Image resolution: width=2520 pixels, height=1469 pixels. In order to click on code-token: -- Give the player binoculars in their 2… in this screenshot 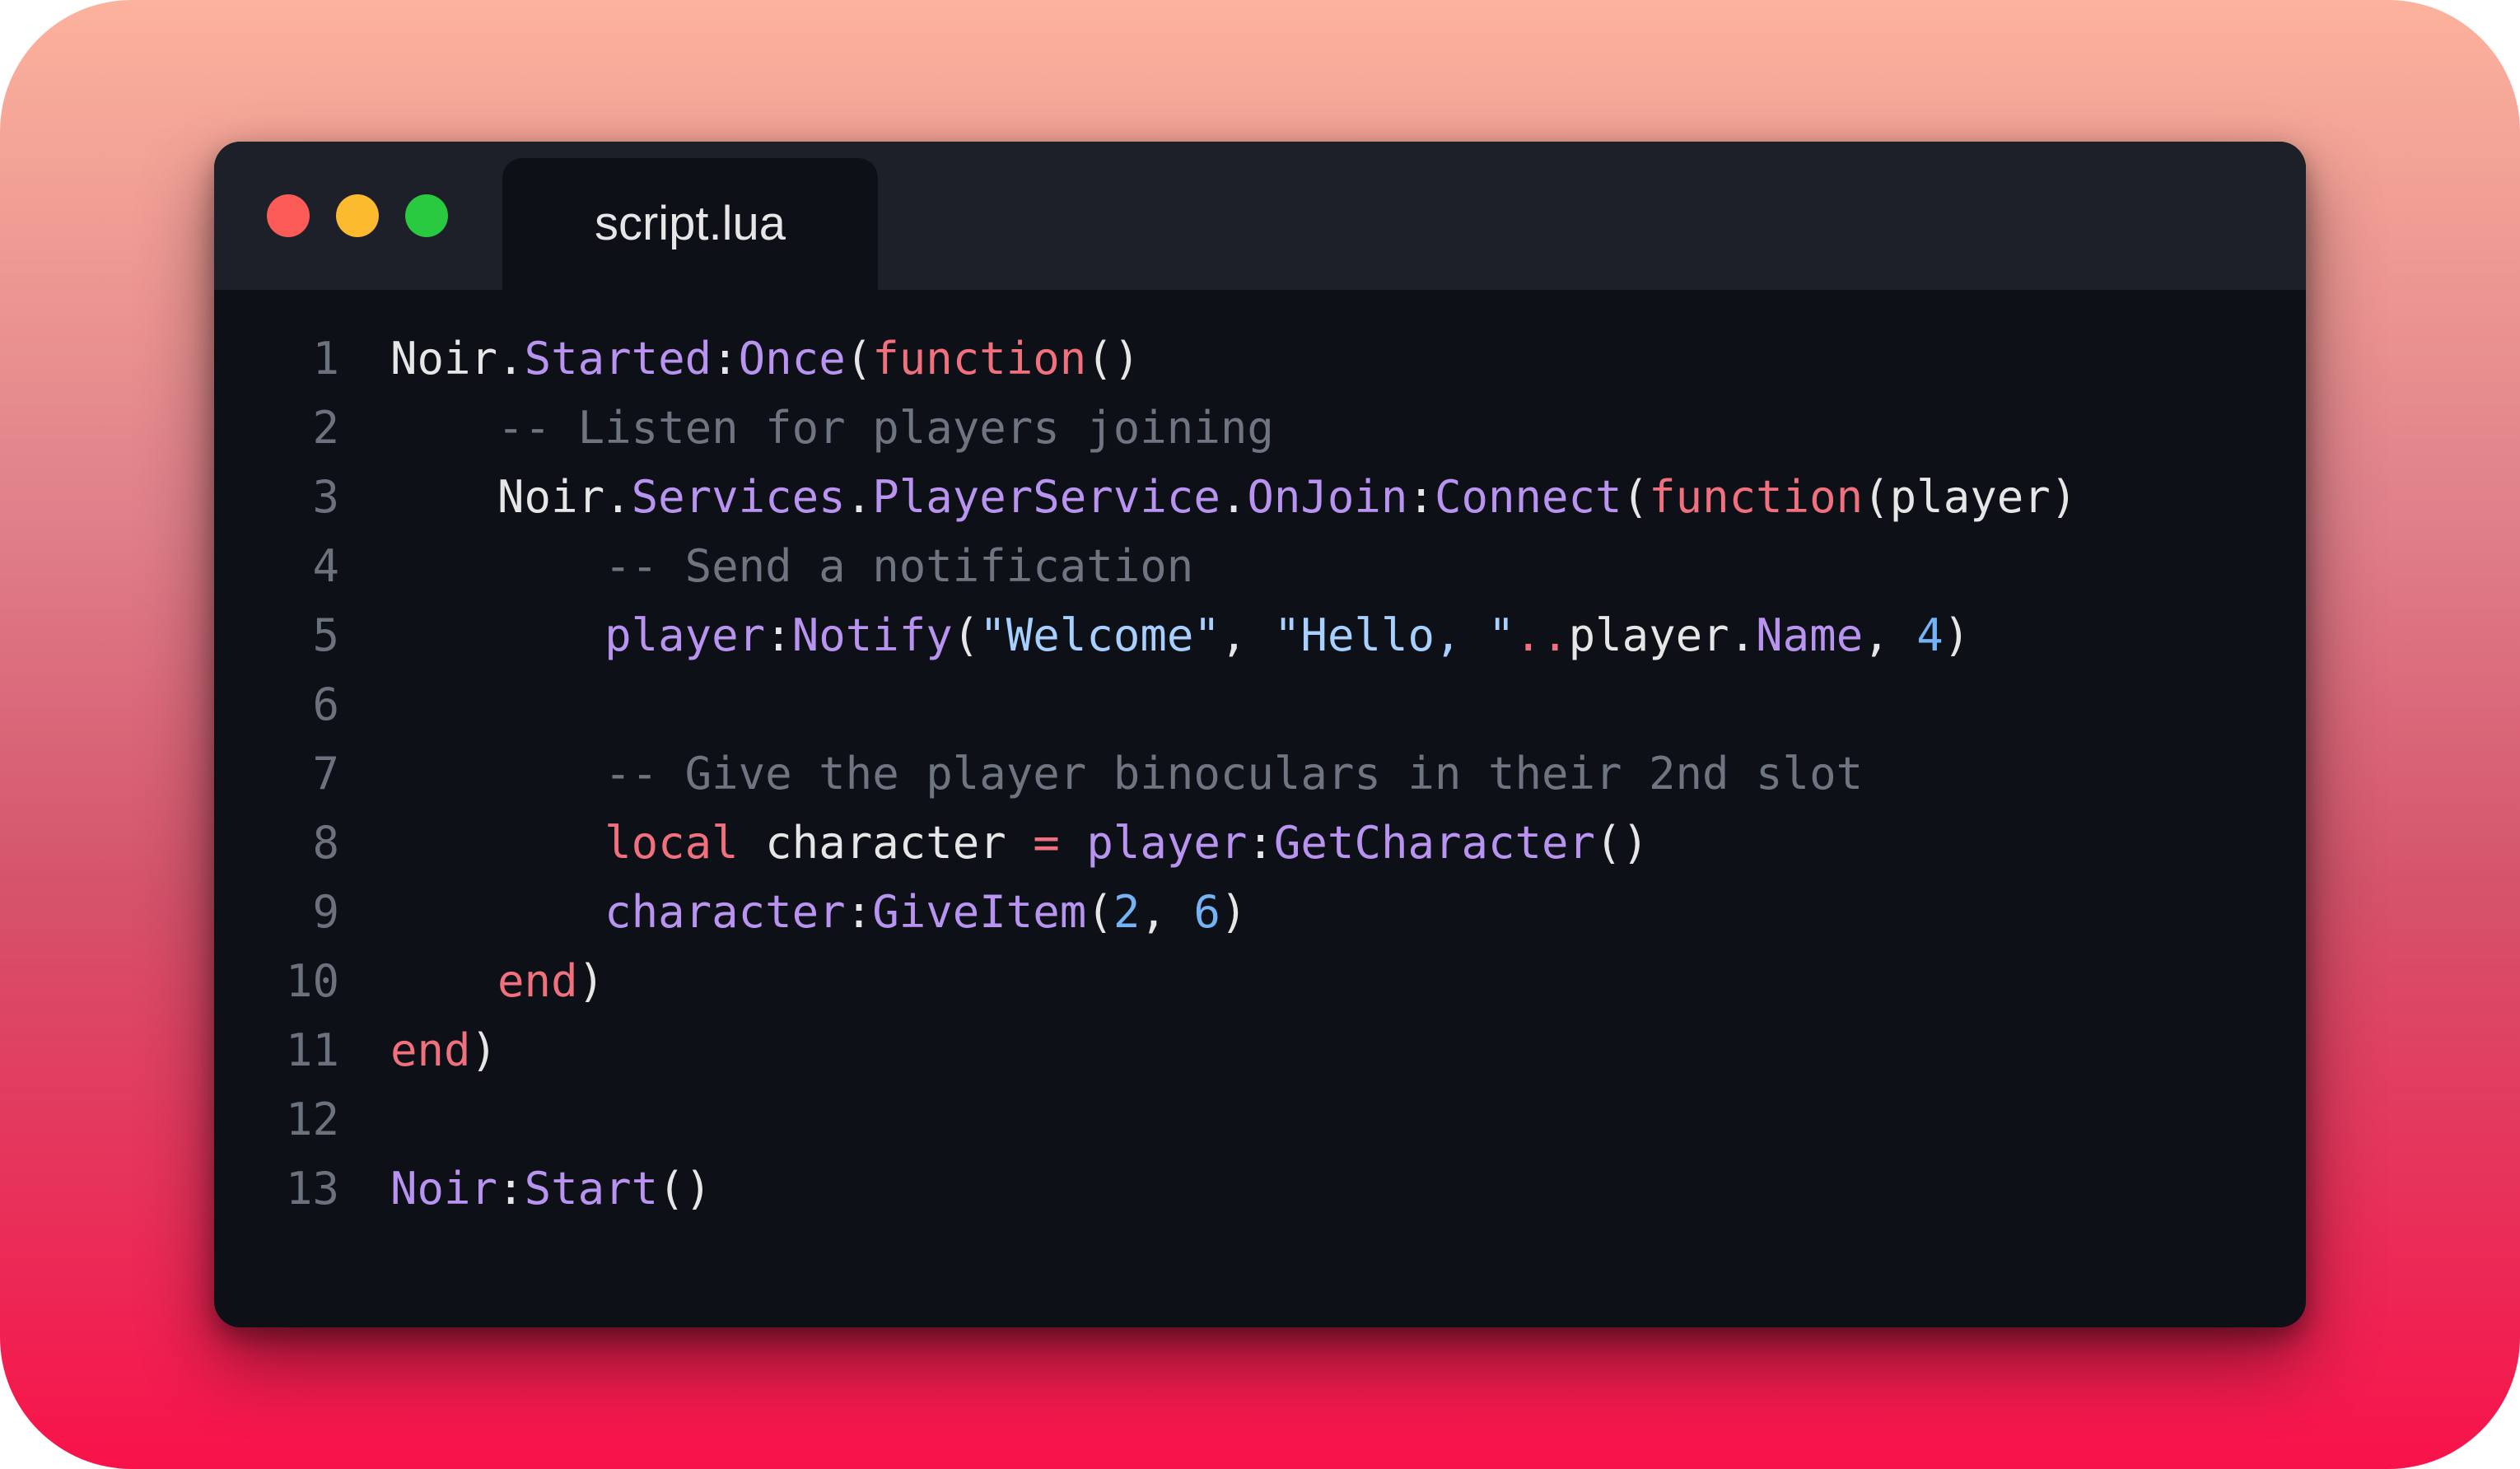, I will do `click(1127, 774)`.